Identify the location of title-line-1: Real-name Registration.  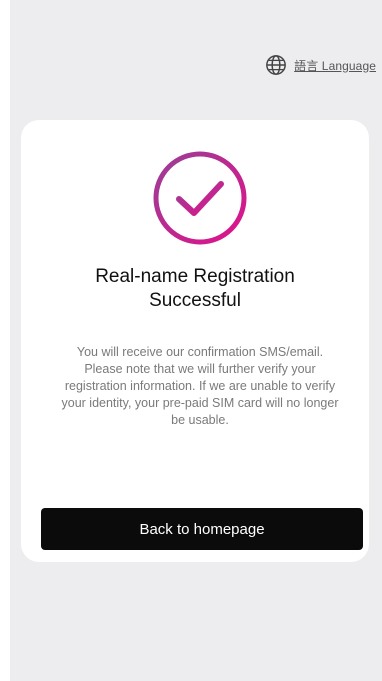
(195, 276).